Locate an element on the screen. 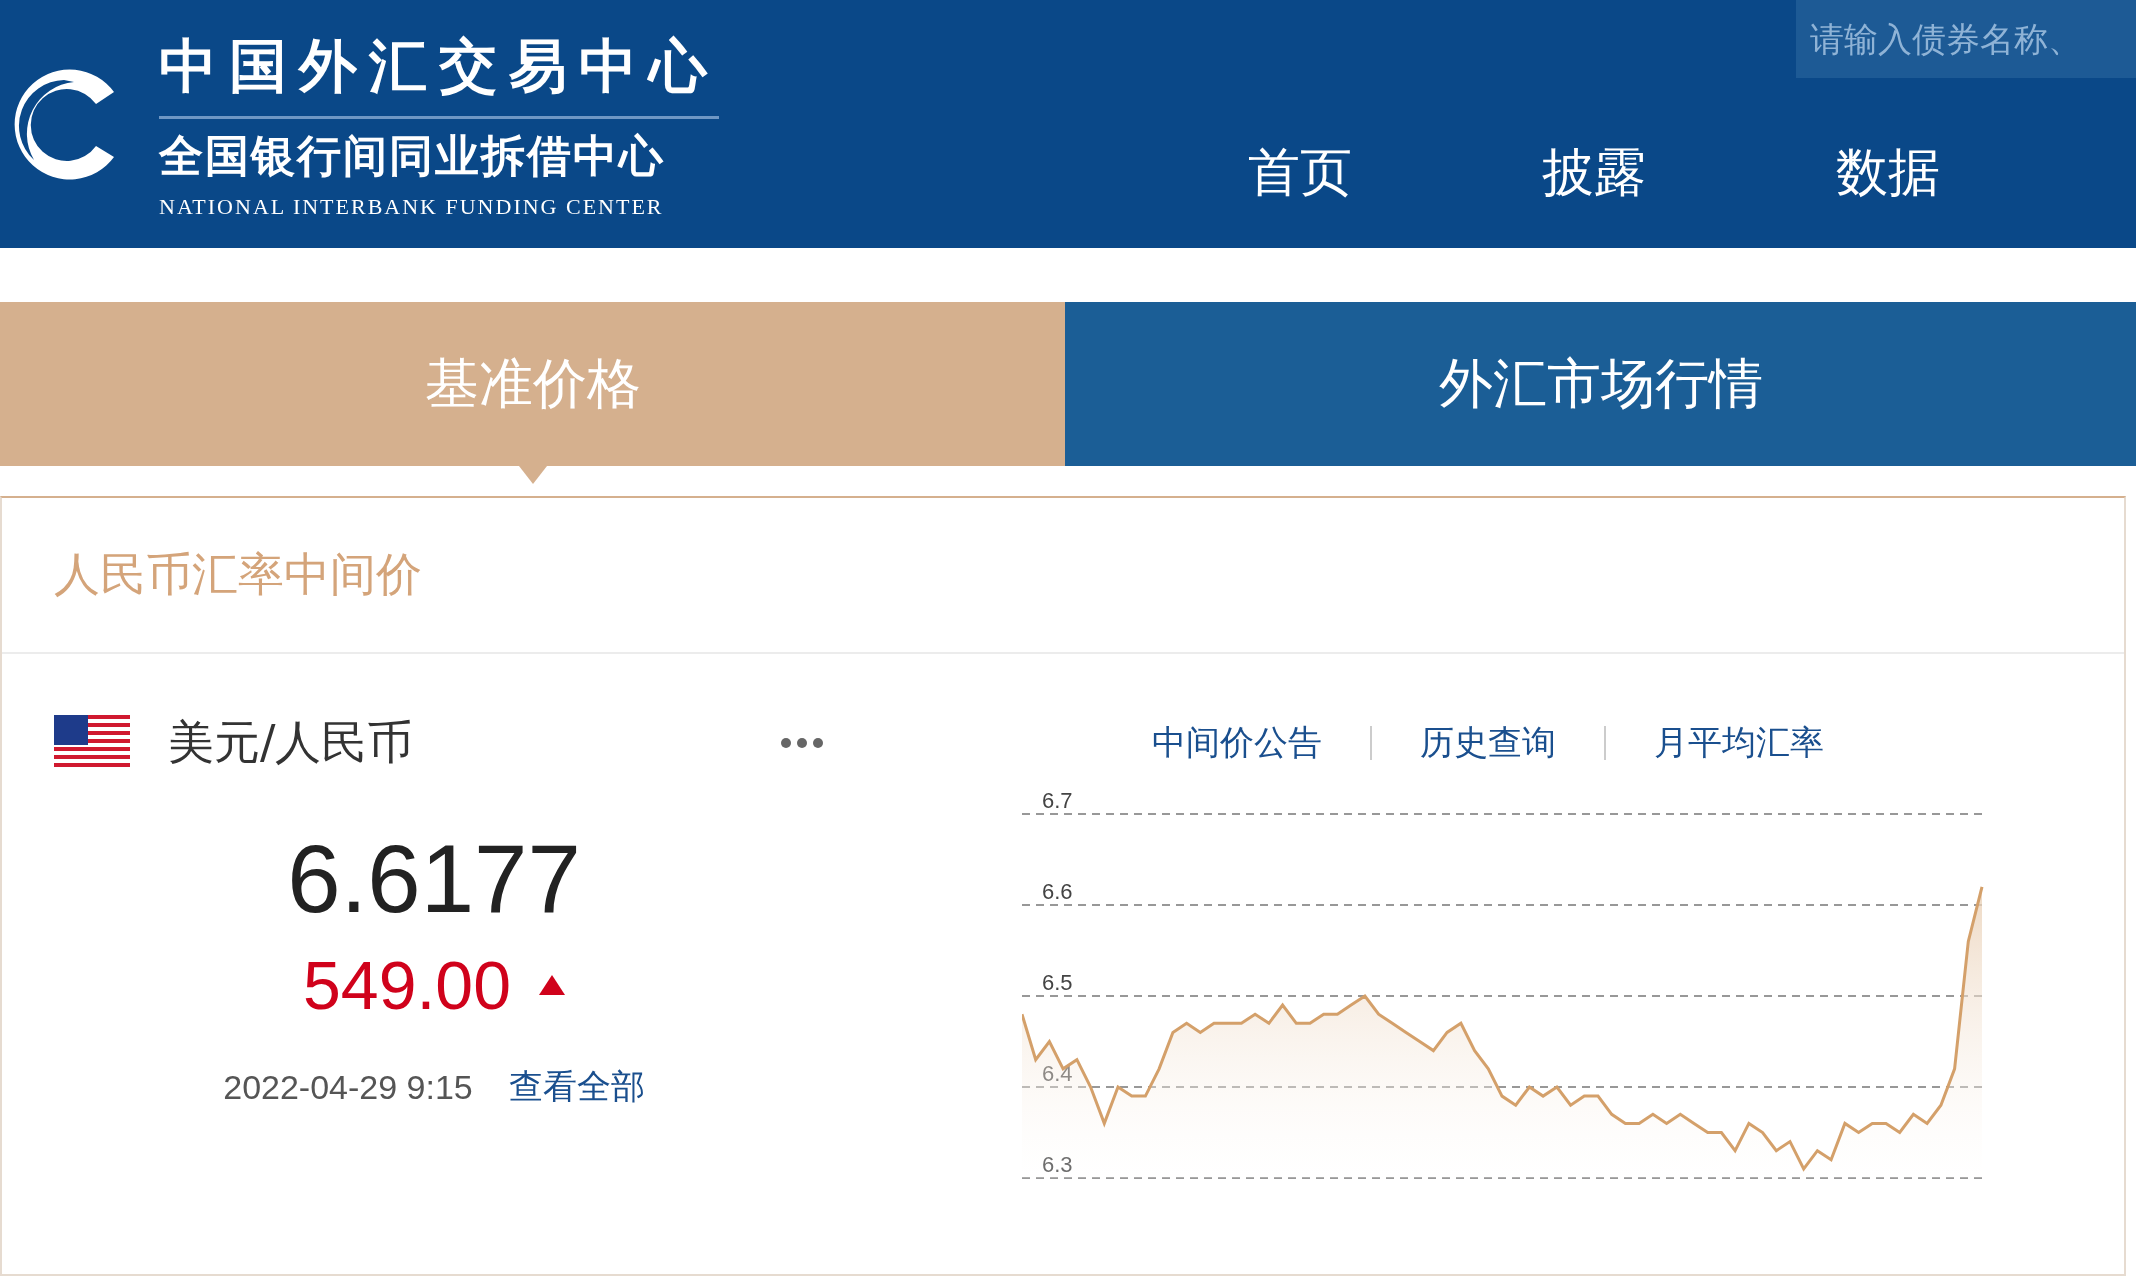 The width and height of the screenshot is (2136, 1280). rate-value: 6.6177 is located at coordinates (434, 879).